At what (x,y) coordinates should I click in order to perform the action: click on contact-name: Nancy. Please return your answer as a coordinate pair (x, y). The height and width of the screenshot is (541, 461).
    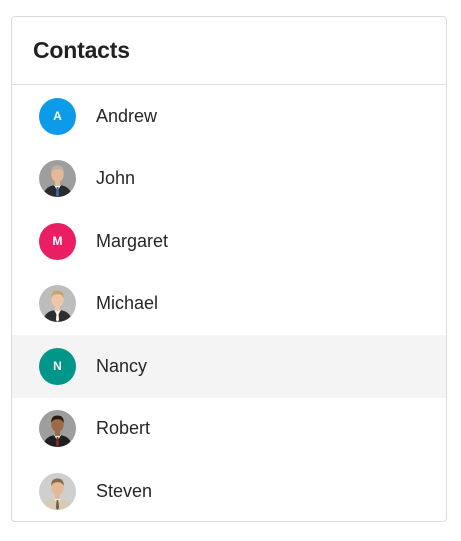
    Looking at the image, I should click on (122, 365).